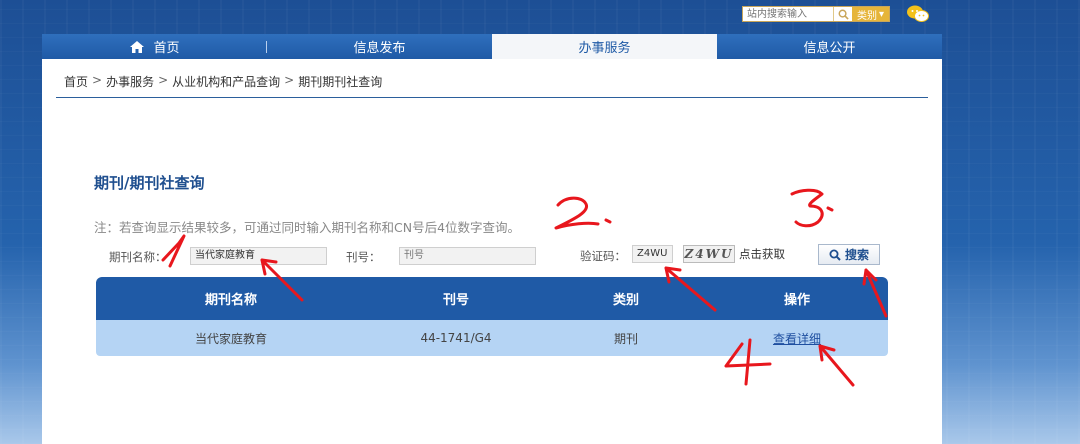 This screenshot has width=1080, height=444. What do you see at coordinates (307, 227) in the screenshot?
I see `query-hint: 注：若查询显示结果较多，可通过同时输入期刊名称和CN号后4位数字查询。` at bounding box center [307, 227].